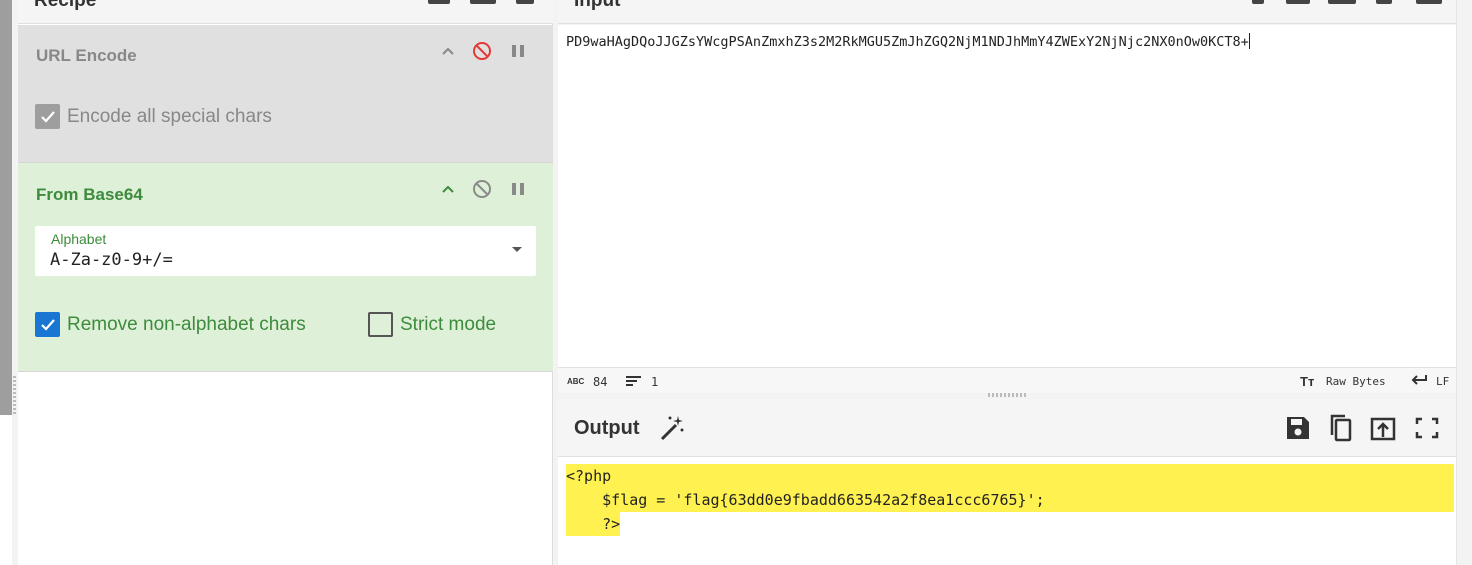  I want to click on load-recipe-icon, so click(483, 2).